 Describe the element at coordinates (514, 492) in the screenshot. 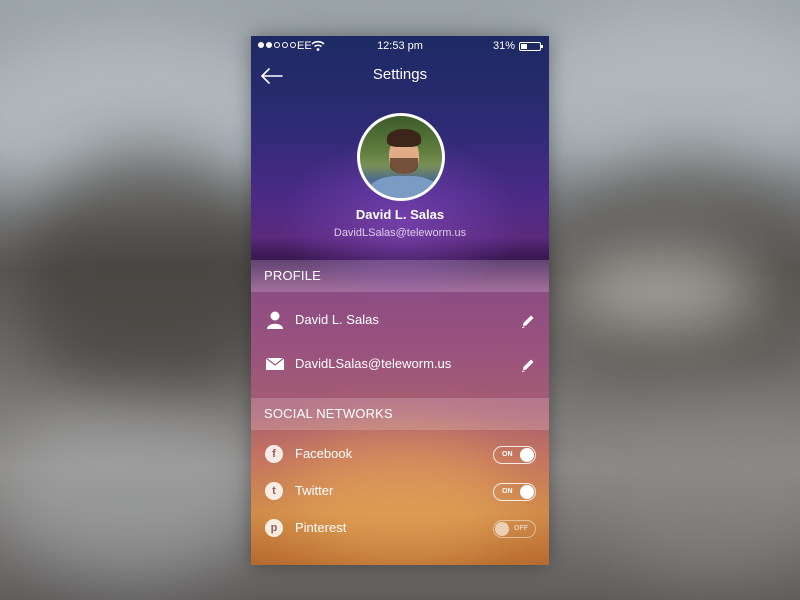

I see `twitter-toggle: ON` at that location.